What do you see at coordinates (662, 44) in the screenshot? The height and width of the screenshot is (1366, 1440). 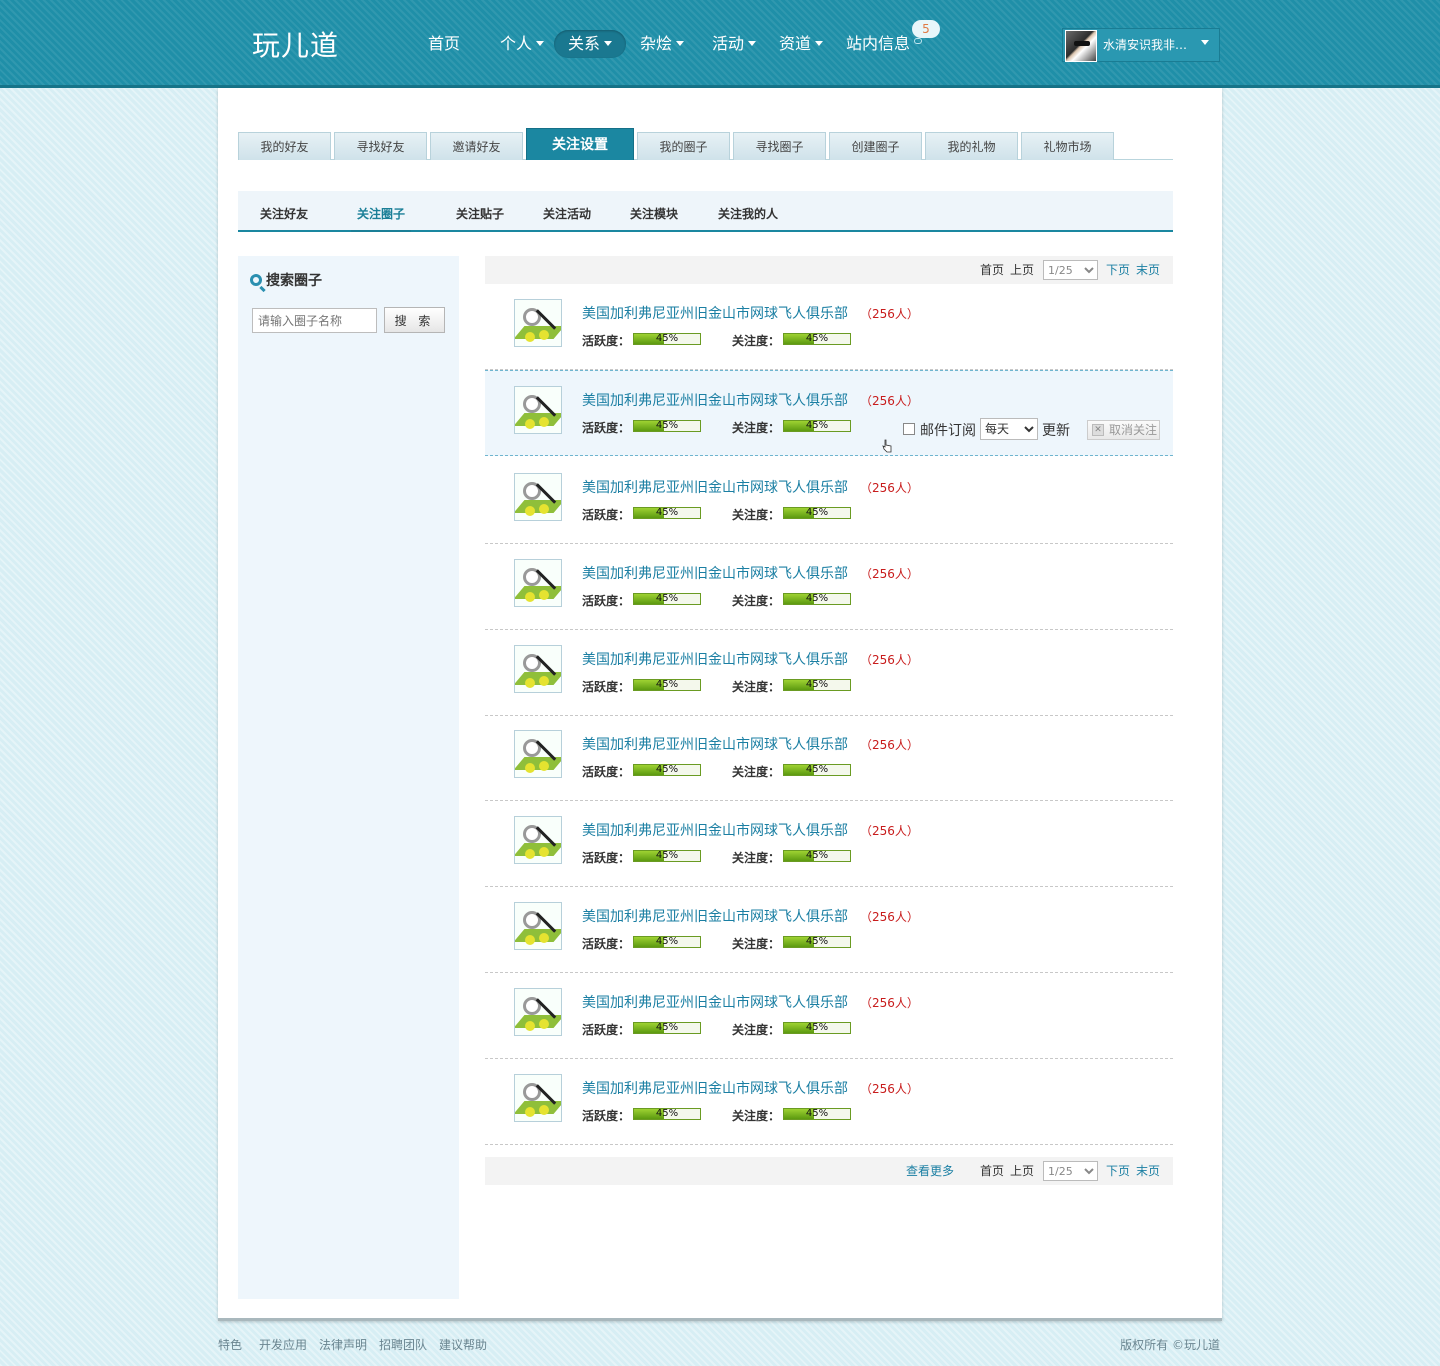 I see `nav-misc: 杂烩` at bounding box center [662, 44].